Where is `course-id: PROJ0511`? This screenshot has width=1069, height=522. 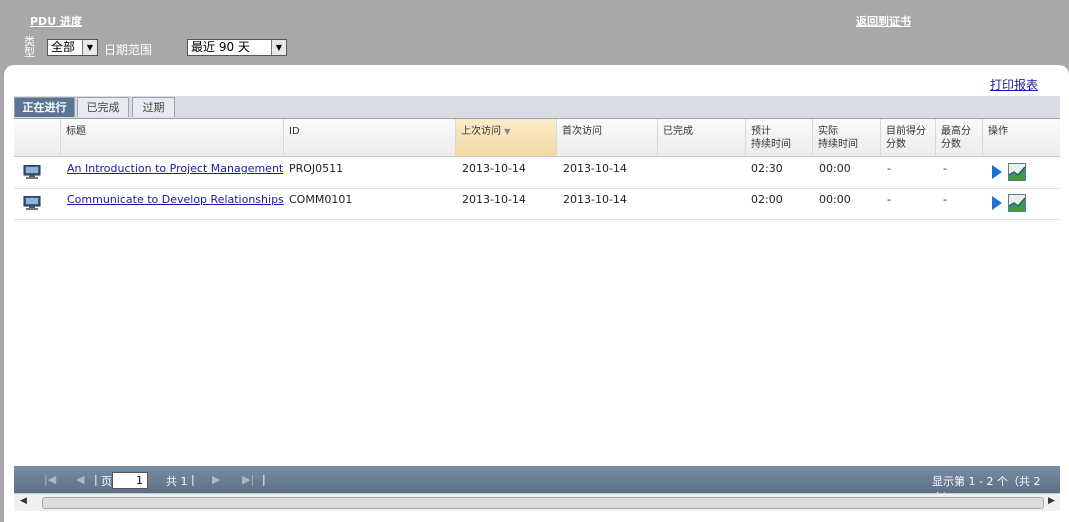 course-id: PROJ0511 is located at coordinates (316, 168).